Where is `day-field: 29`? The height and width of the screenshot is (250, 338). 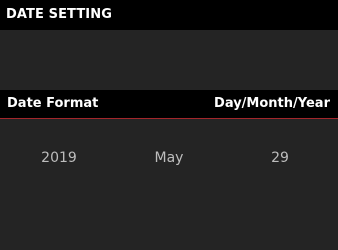
day-field: 29 is located at coordinates (280, 158).